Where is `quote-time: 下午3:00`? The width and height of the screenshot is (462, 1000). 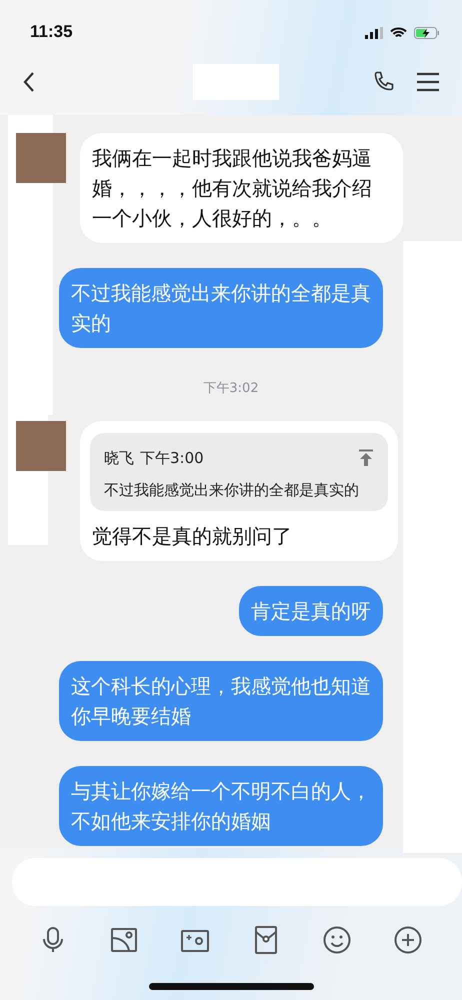 quote-time: 下午3:00 is located at coordinates (172, 458).